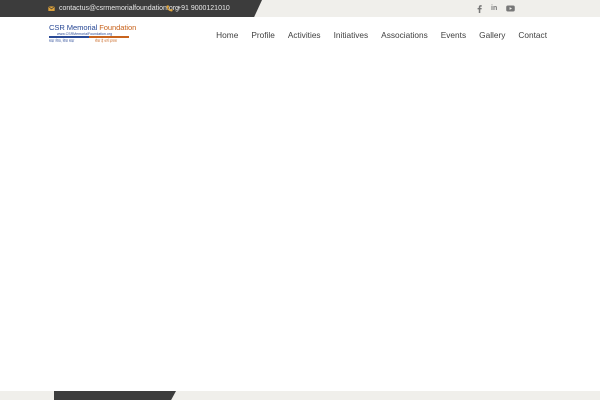 The image size is (600, 400). Describe the element at coordinates (89, 37) in the screenshot. I see `logo-divider` at that location.